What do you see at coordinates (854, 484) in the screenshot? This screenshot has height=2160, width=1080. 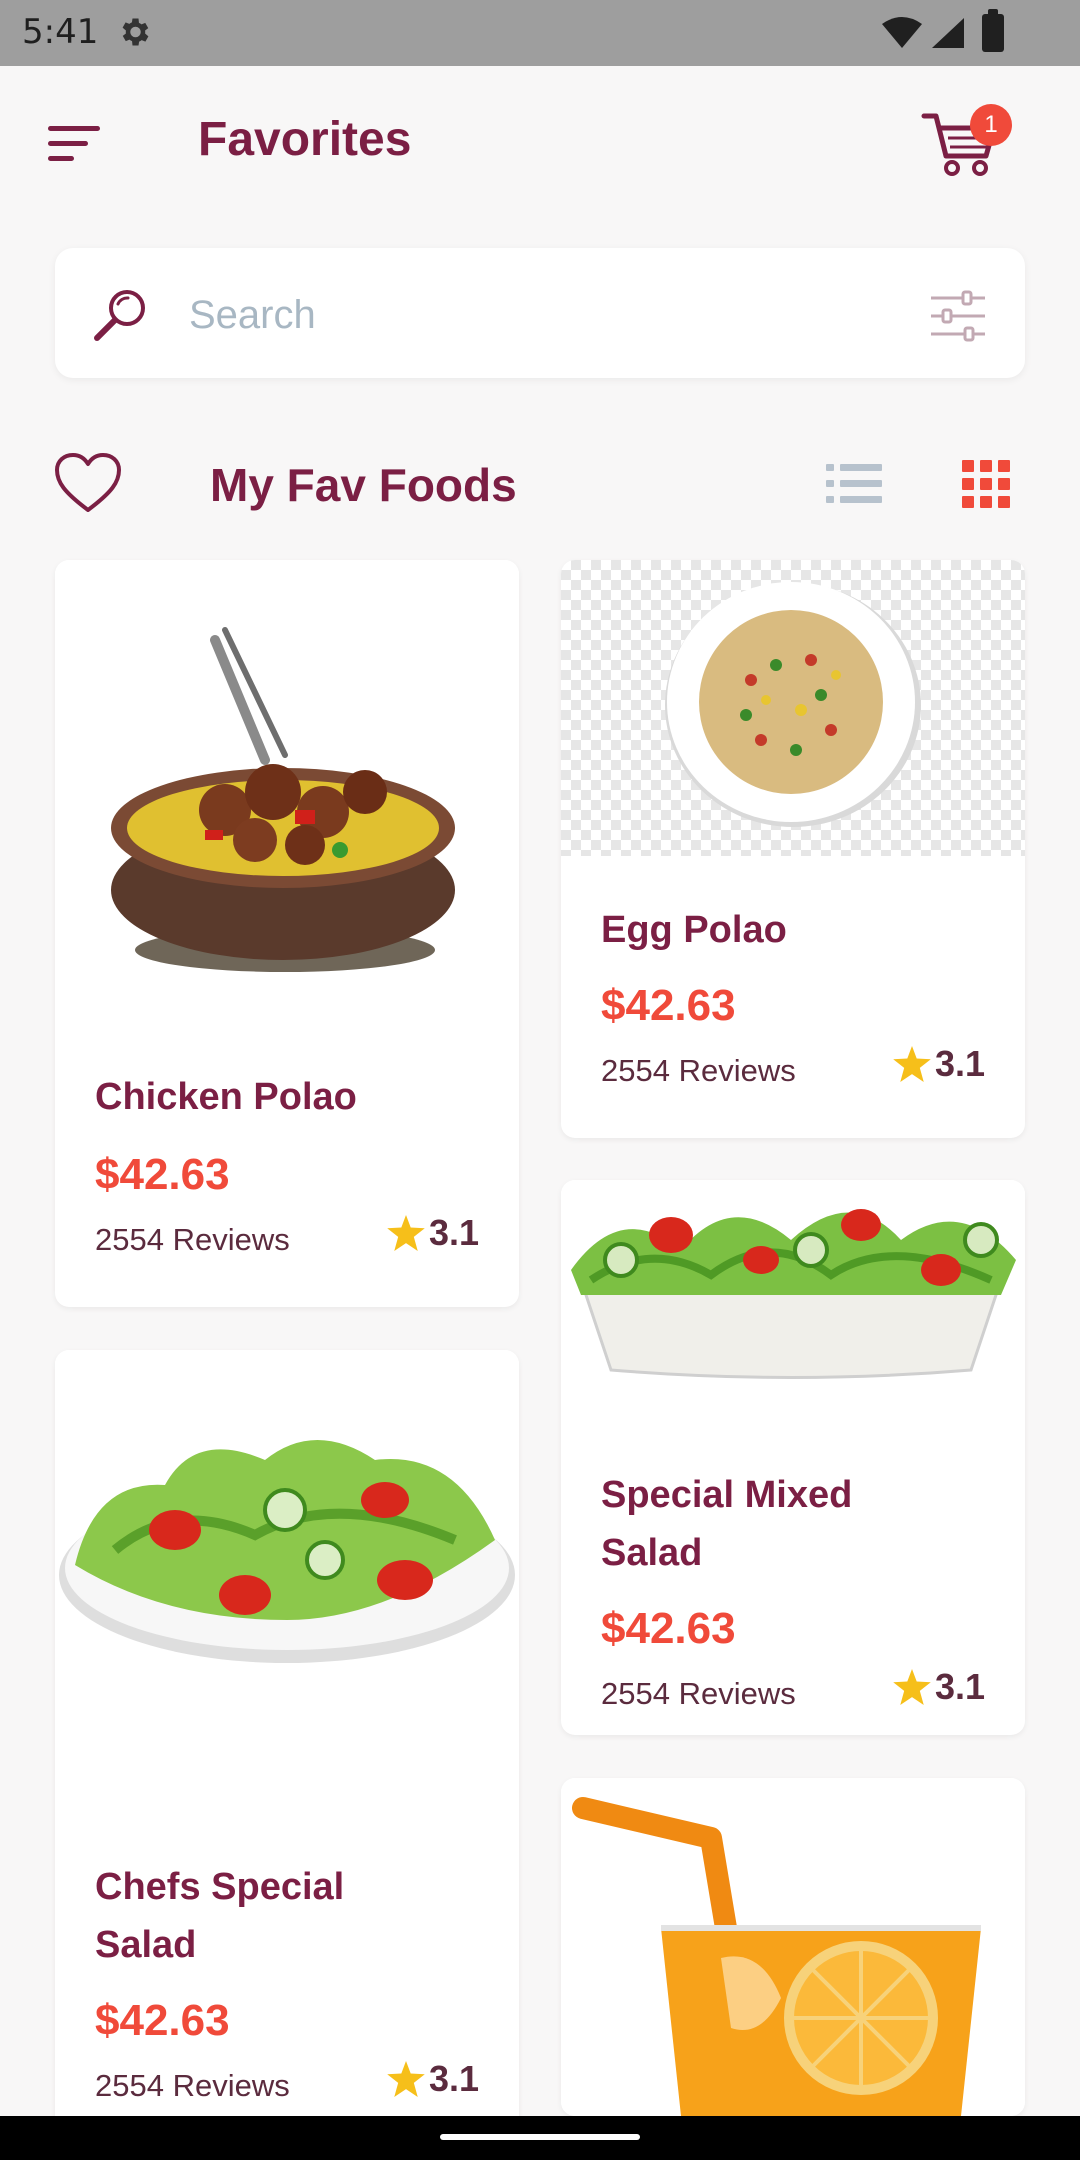 I see `list-view-icon` at bounding box center [854, 484].